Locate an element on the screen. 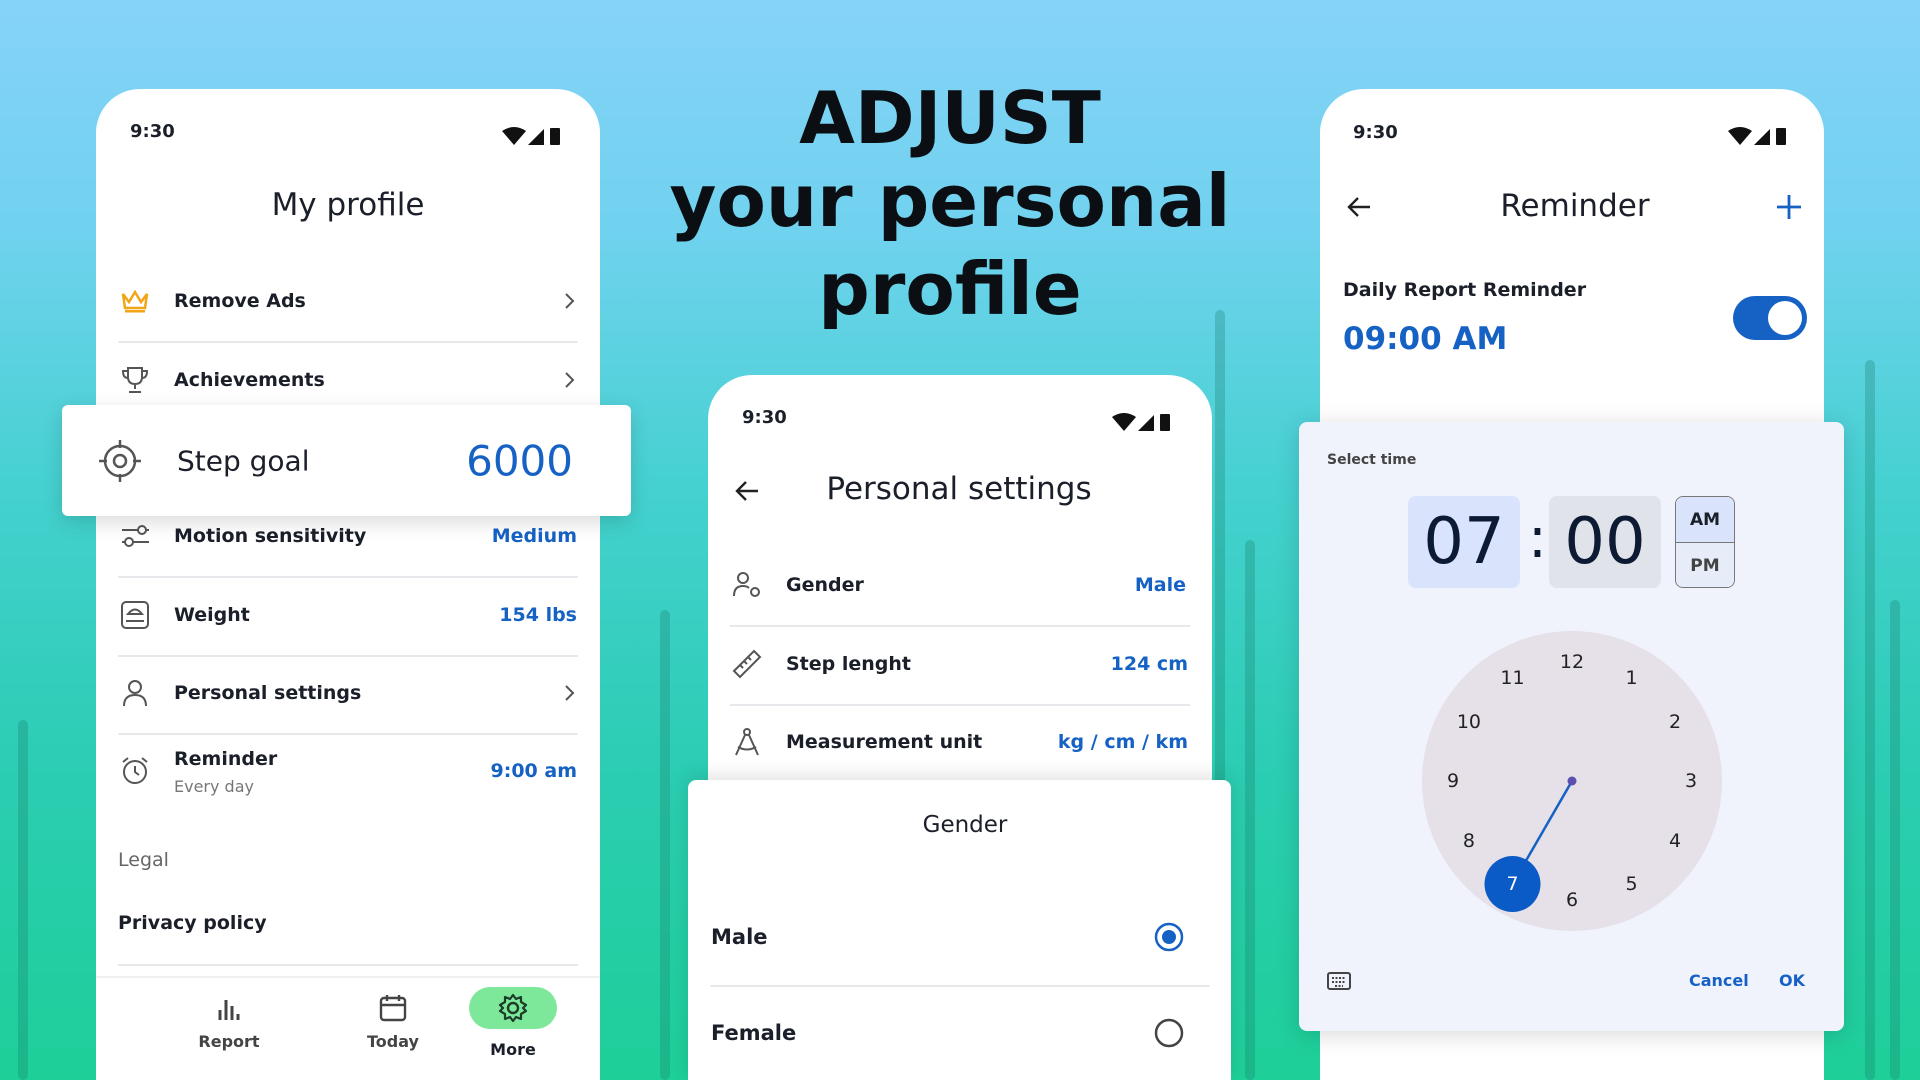  clock-number-7: 7 is located at coordinates (1512, 884).